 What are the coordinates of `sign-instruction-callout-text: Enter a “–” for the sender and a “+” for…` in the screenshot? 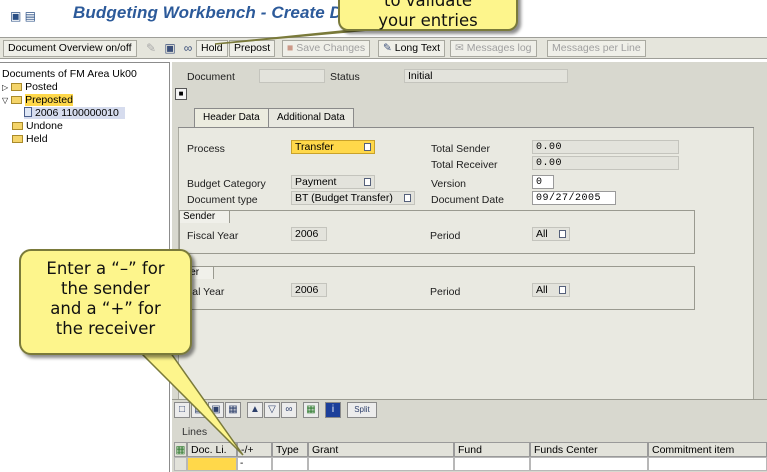 It's located at (105, 298).